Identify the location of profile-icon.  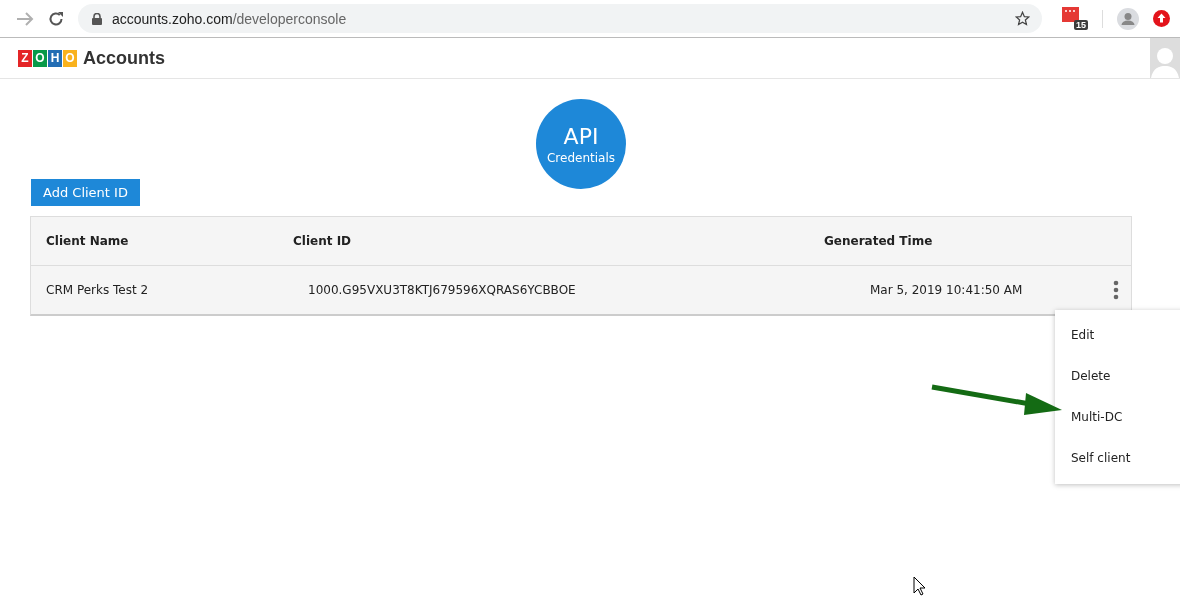
(1128, 18).